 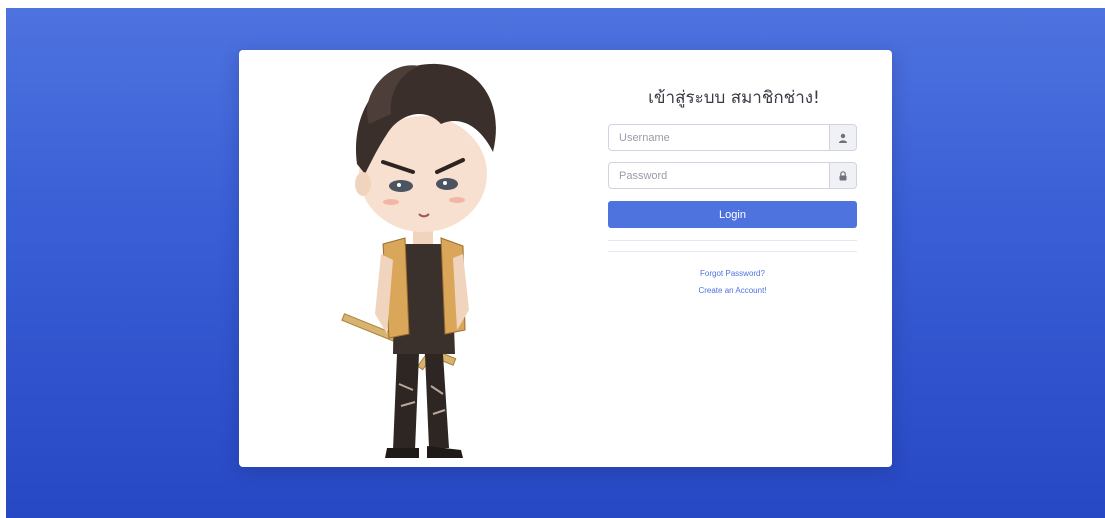 I want to click on create-account-link: Create an Account!, so click(x=732, y=290).